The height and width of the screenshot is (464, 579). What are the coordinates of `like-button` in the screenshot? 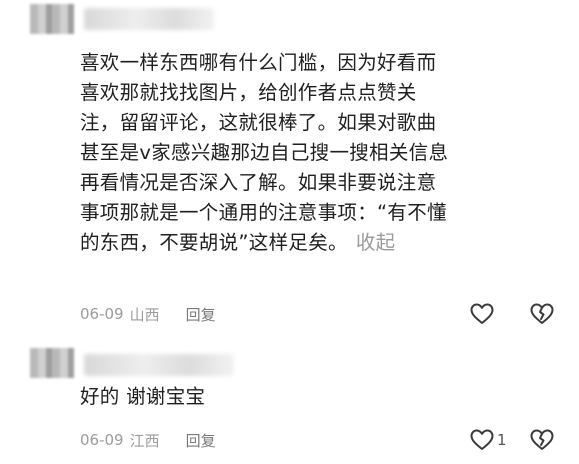 It's located at (499, 314).